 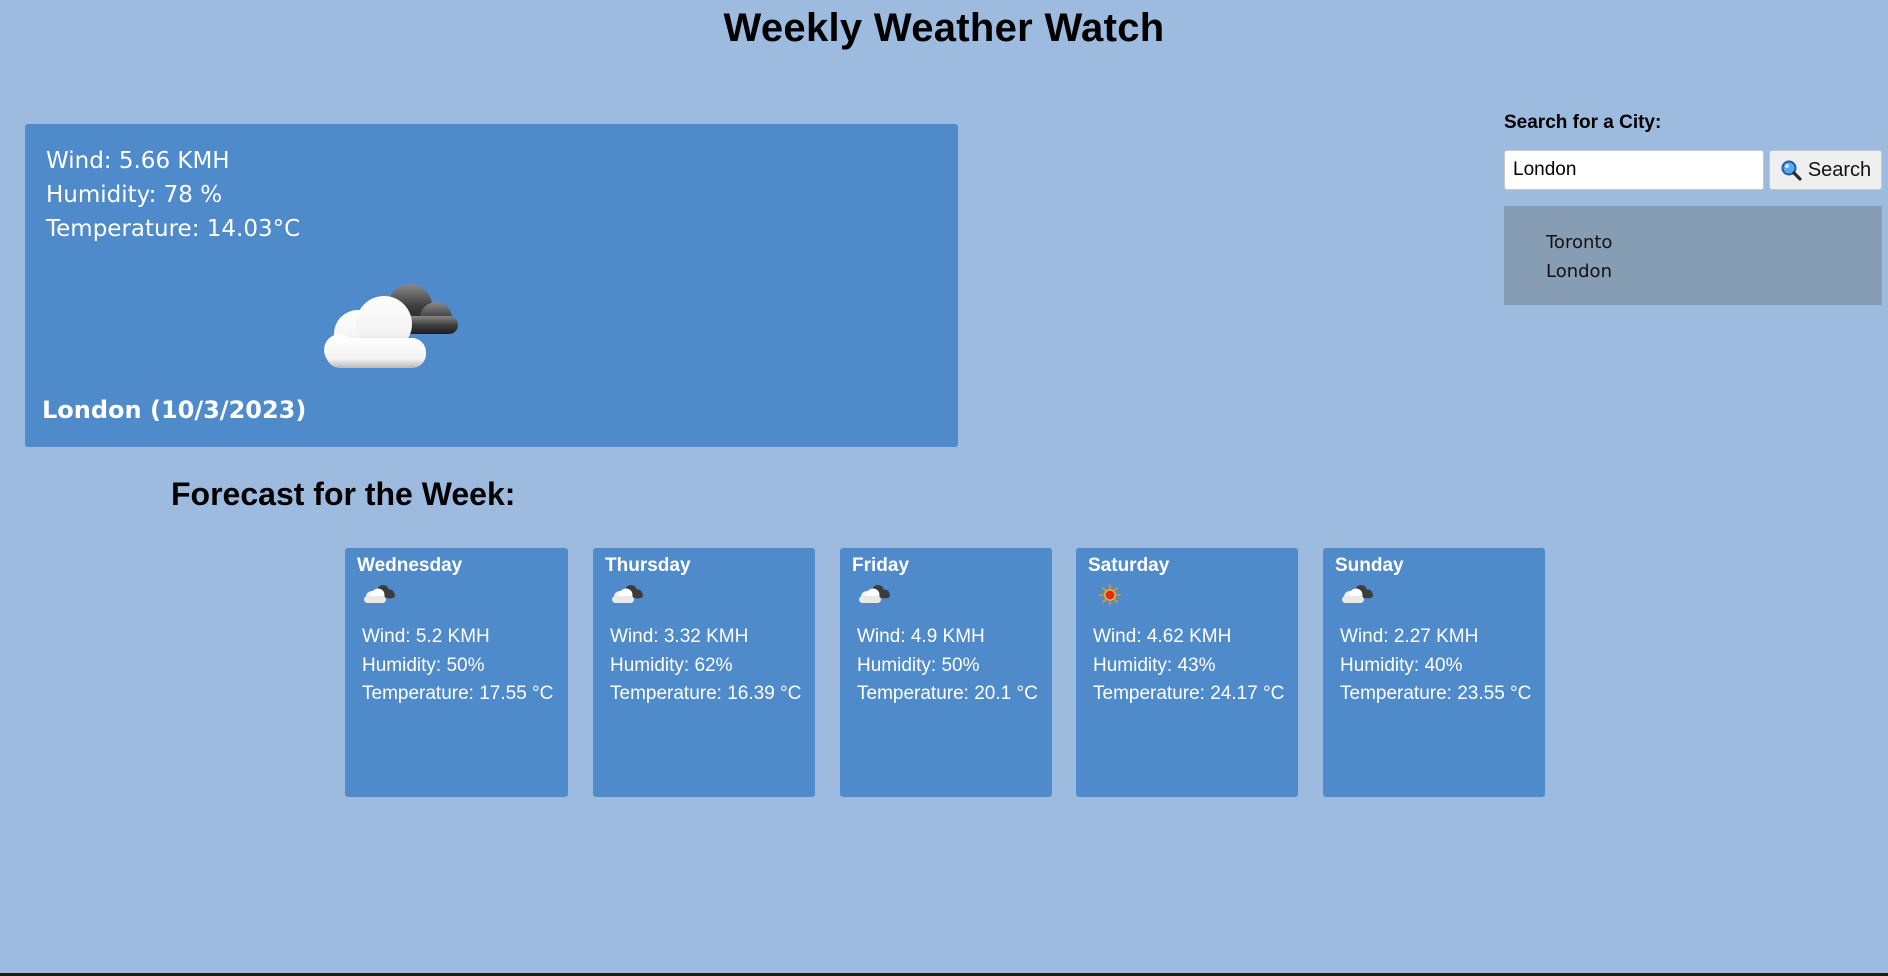 What do you see at coordinates (947, 693) in the screenshot?
I see `forecast-temperature: Temperature: 20.1 °C` at bounding box center [947, 693].